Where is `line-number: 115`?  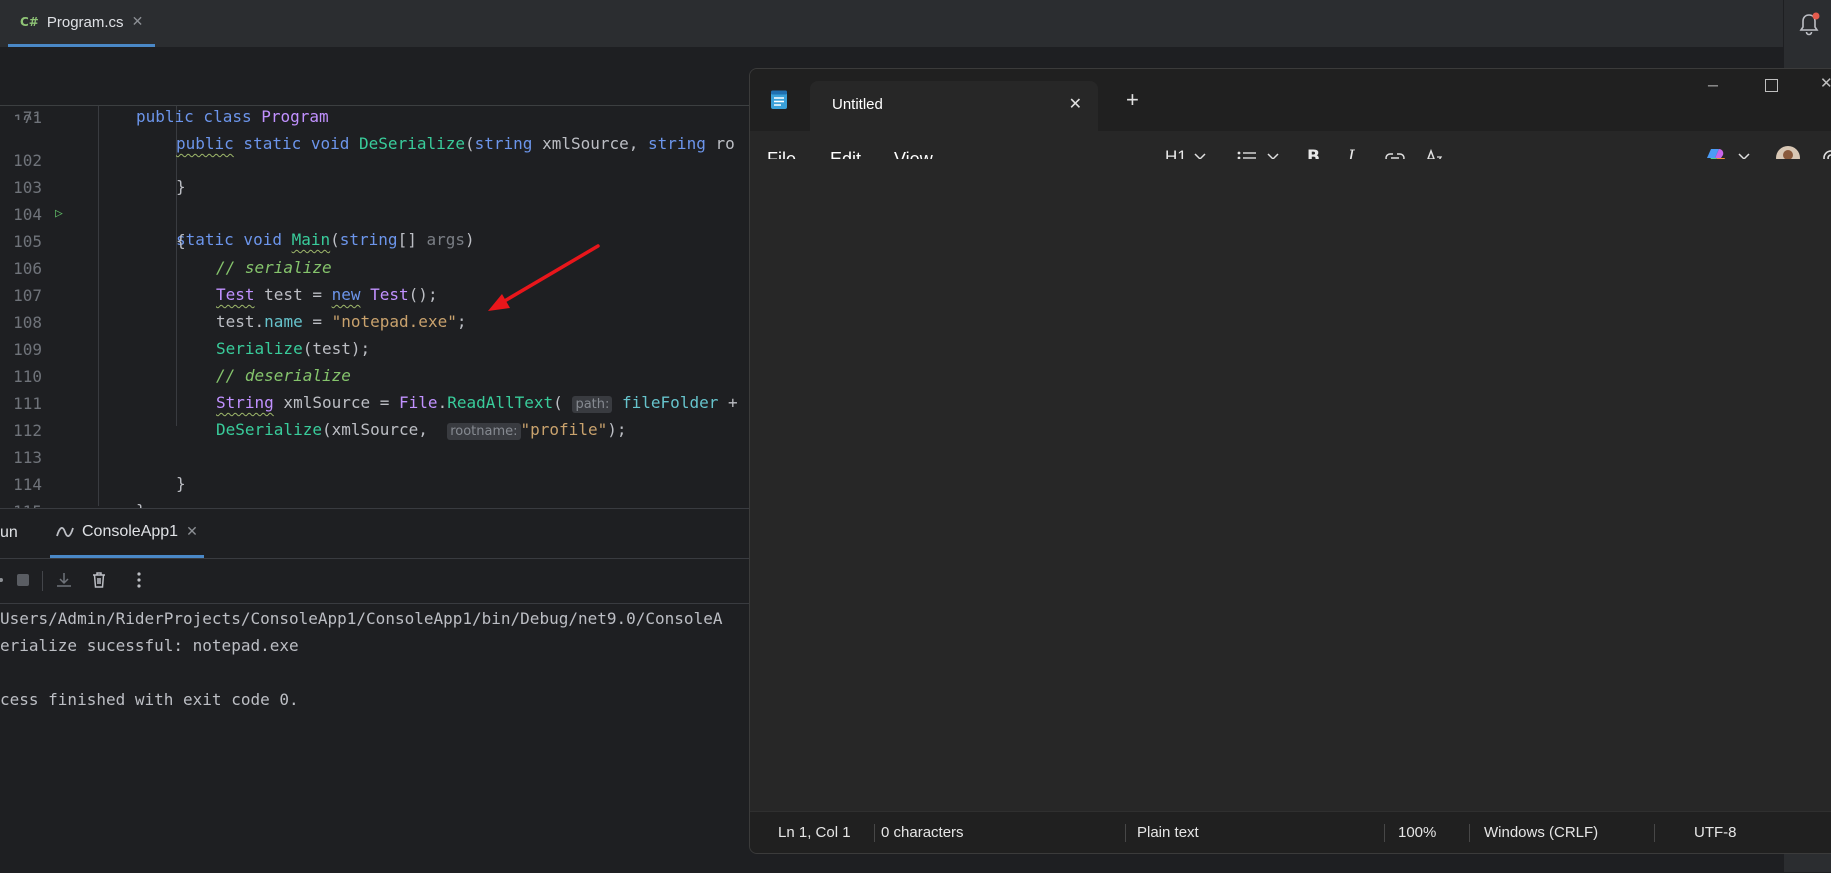 line-number: 115 is located at coordinates (21, 503).